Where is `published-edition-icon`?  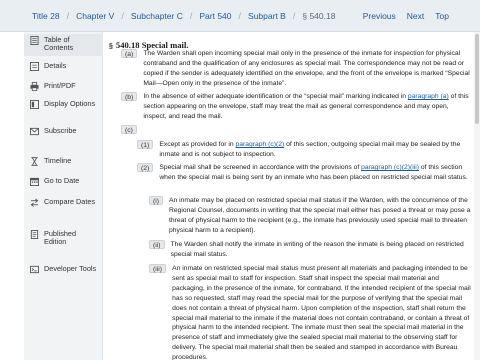 published-edition-icon is located at coordinates (34, 234).